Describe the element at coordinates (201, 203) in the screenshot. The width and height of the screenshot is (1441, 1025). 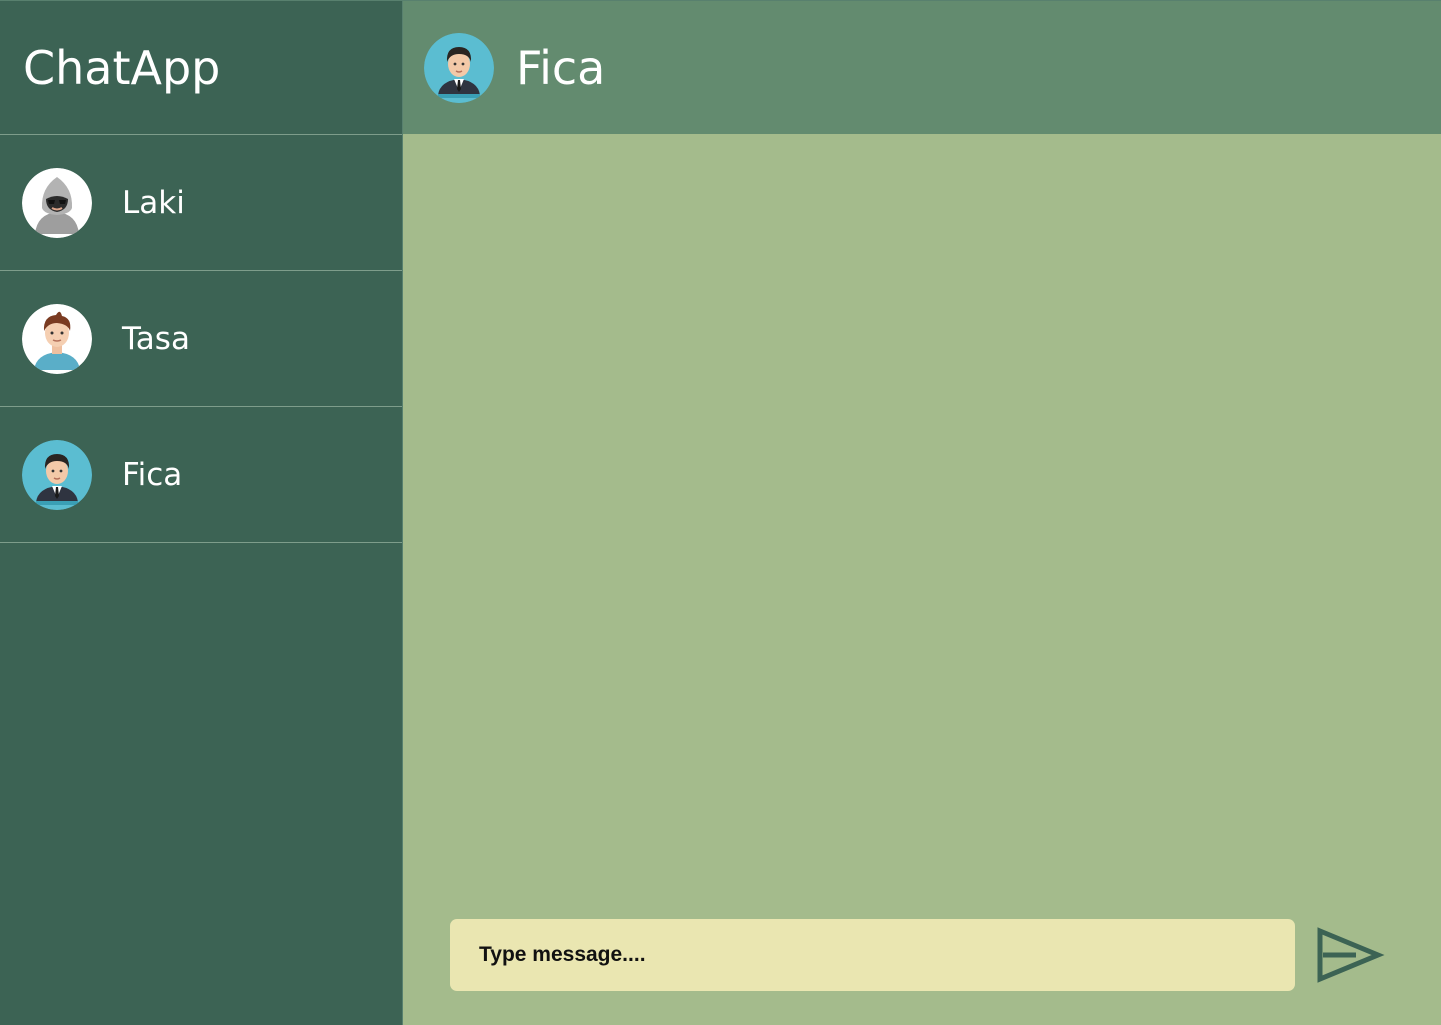
I see `contact-item-laki: Laki` at that location.